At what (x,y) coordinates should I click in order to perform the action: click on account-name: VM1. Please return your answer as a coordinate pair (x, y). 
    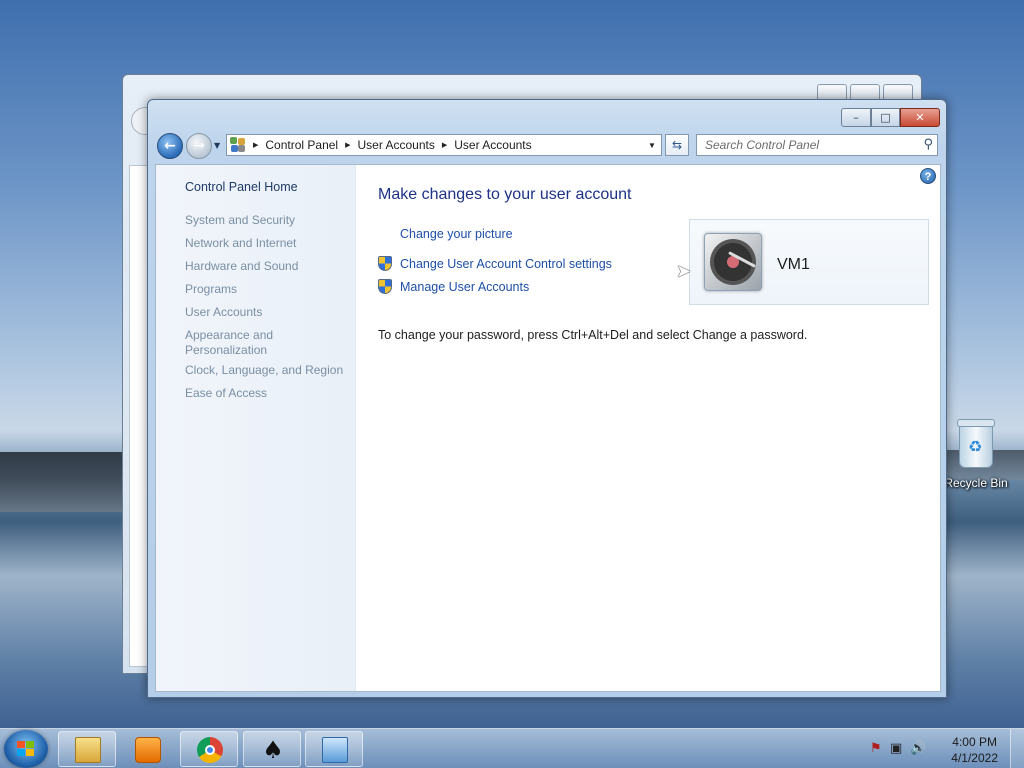
    Looking at the image, I should click on (793, 264).